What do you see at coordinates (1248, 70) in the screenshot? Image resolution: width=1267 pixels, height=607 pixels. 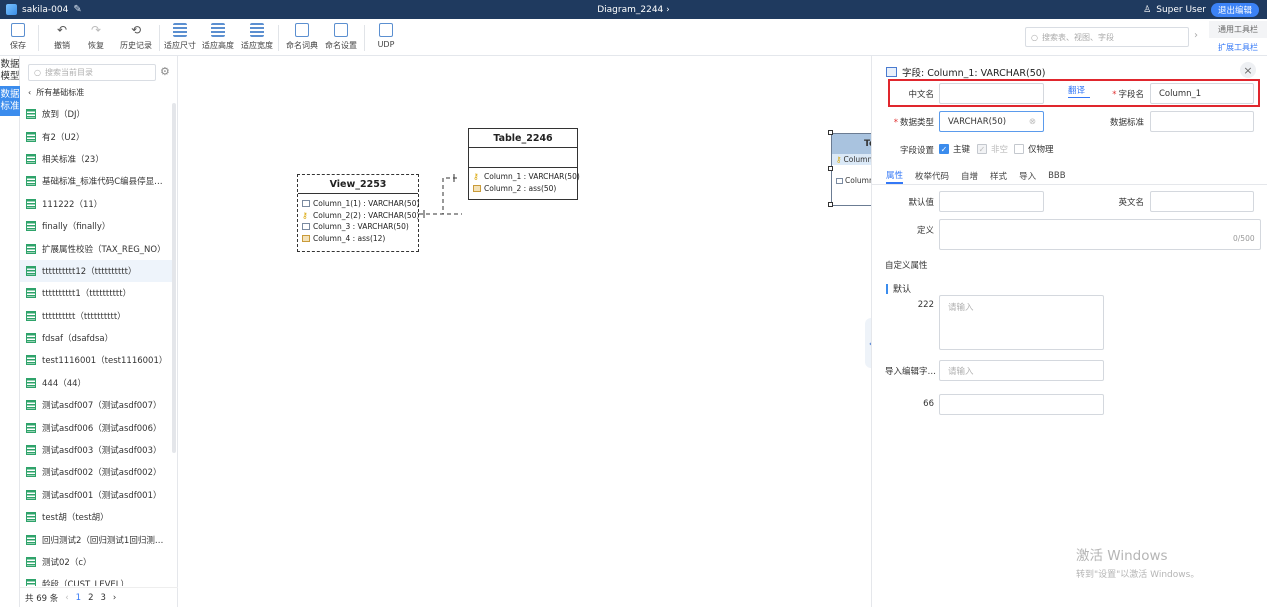 I see `close-icon: ×` at bounding box center [1248, 70].